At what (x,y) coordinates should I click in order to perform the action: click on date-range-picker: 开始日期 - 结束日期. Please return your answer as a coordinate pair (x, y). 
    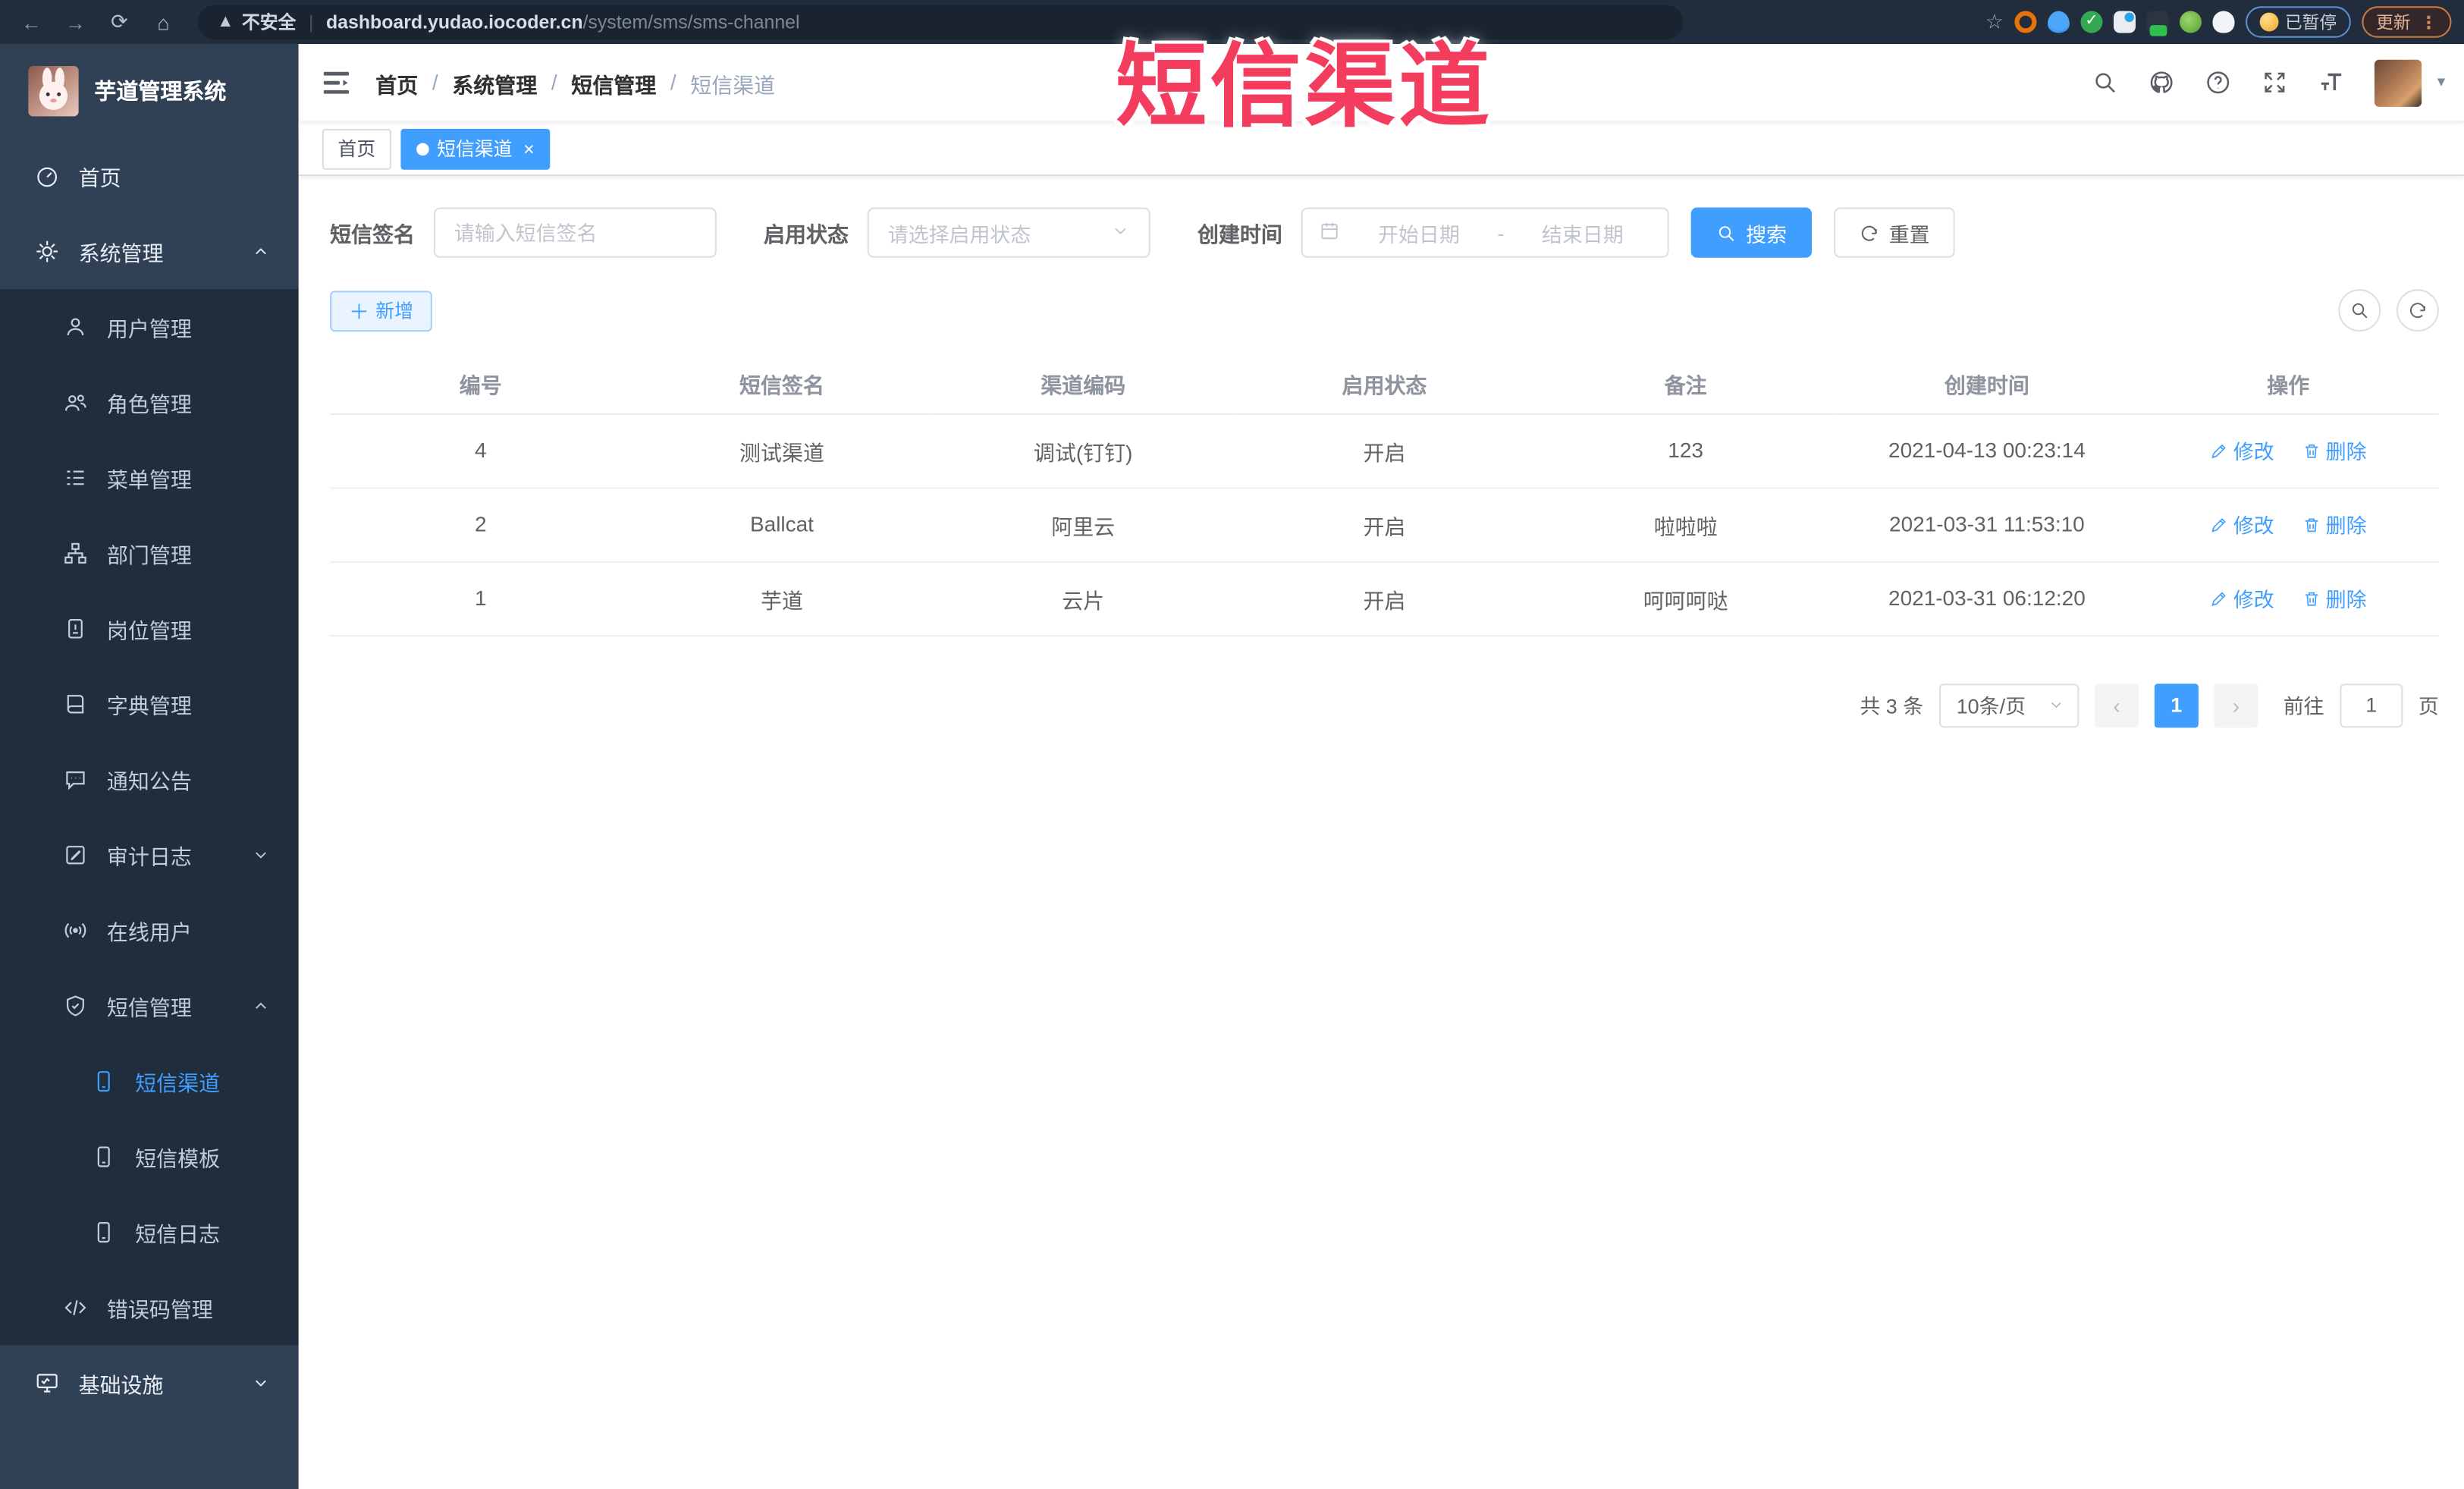
    Looking at the image, I should click on (1485, 233).